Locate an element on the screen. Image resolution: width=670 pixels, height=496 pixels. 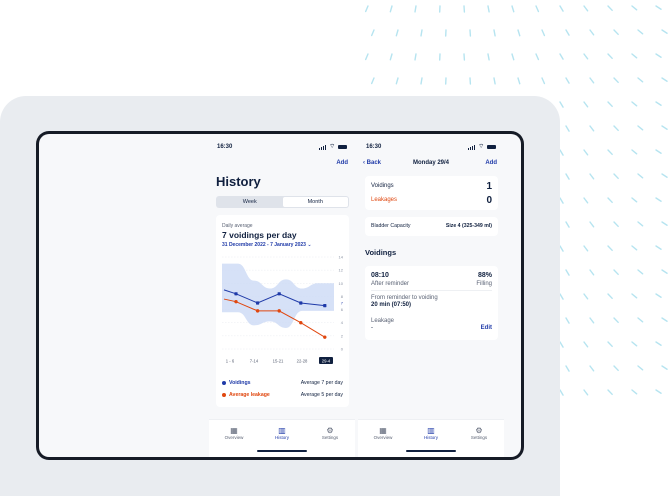
date-range-label: 31 December 2022 - 7 January 2023 is located at coordinates (264, 245).